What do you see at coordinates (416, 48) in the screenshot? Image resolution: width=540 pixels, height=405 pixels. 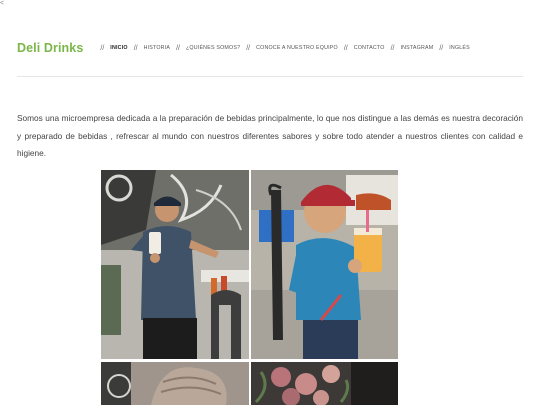 I see `nav-item-instagram: INSTAGRAM` at bounding box center [416, 48].